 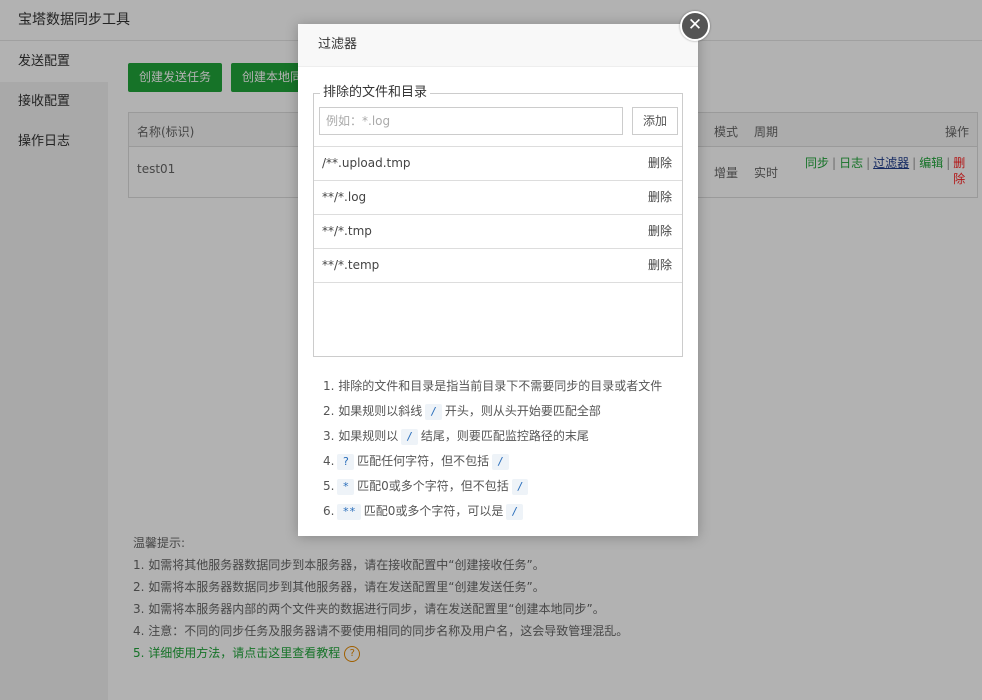 I want to click on rule-pattern: **/*.tmp, so click(x=347, y=231).